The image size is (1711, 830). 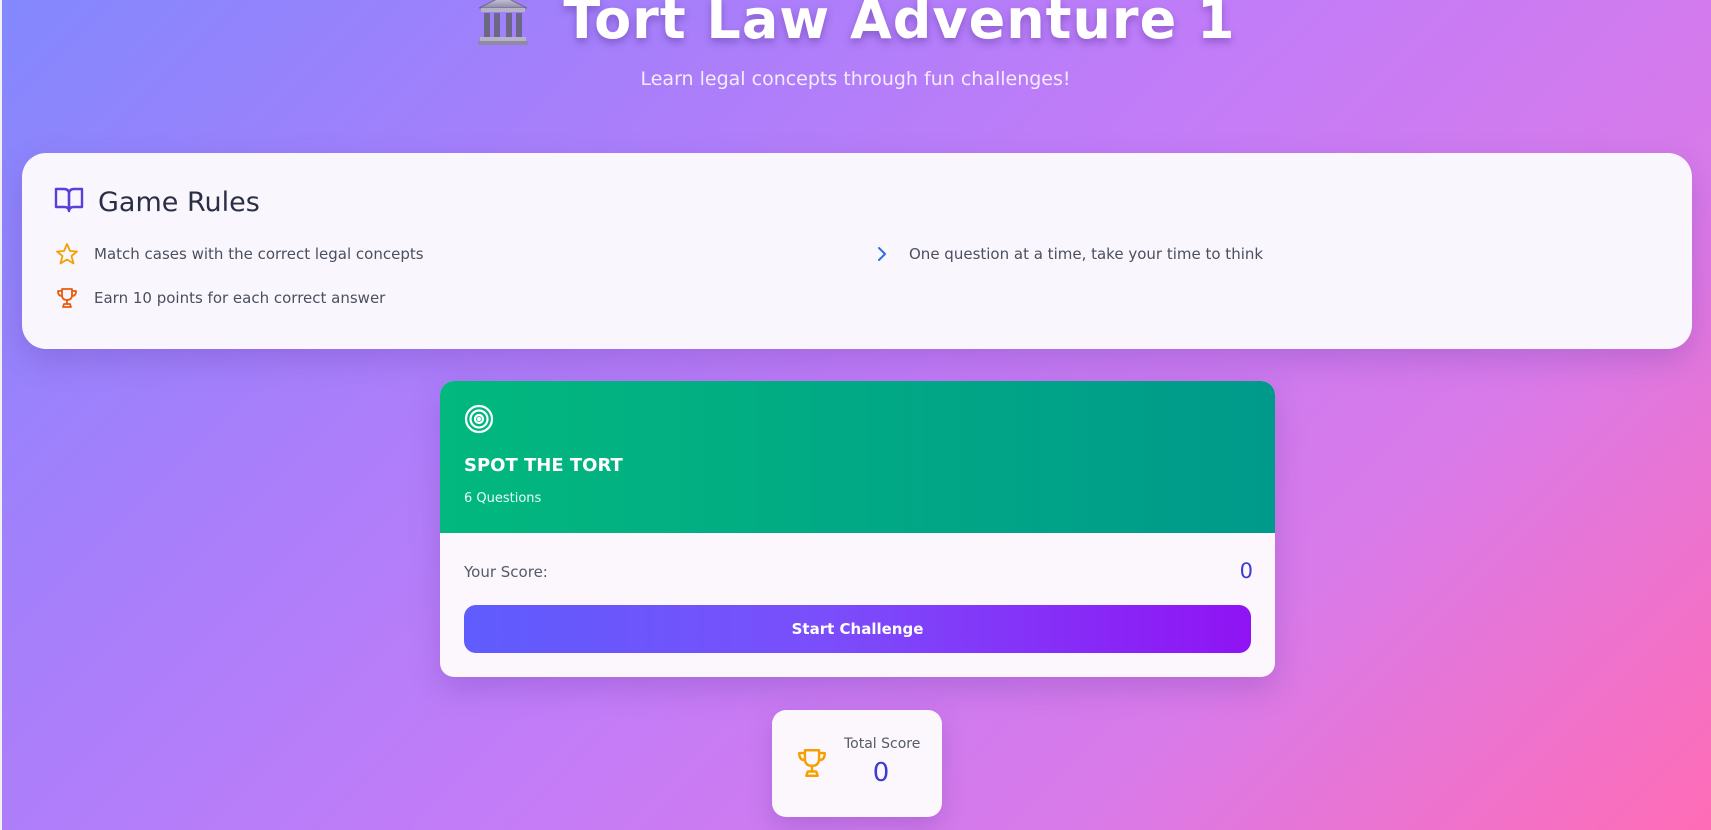 I want to click on star-icon, so click(x=67, y=254).